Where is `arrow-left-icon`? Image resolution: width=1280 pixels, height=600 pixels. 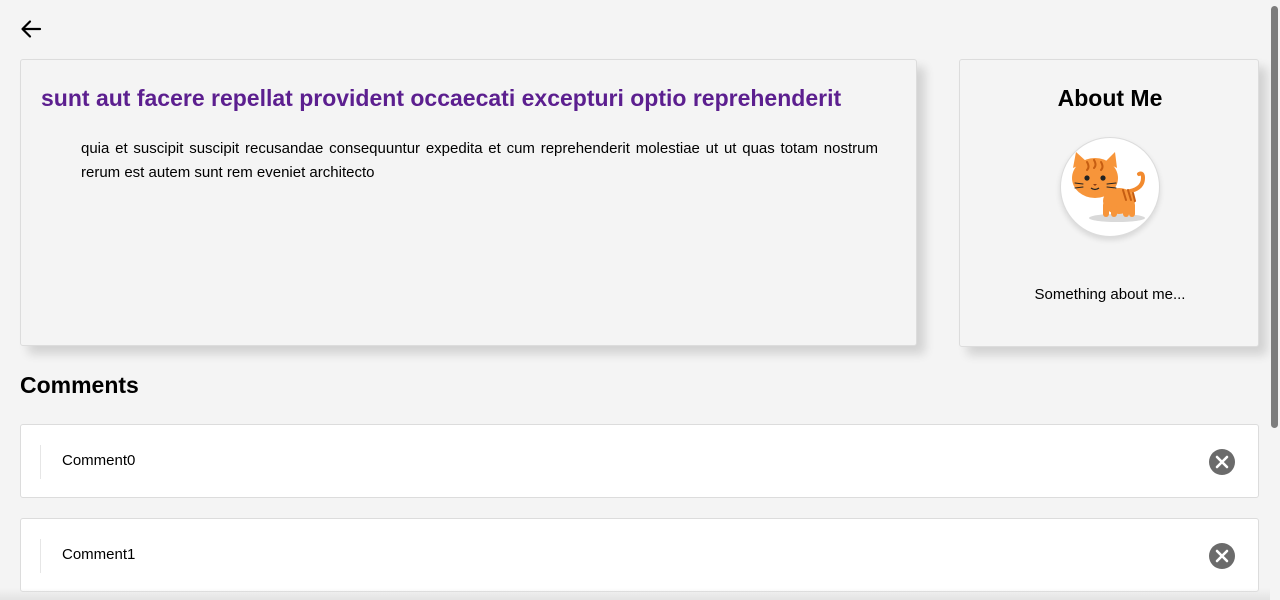
arrow-left-icon is located at coordinates (31, 29).